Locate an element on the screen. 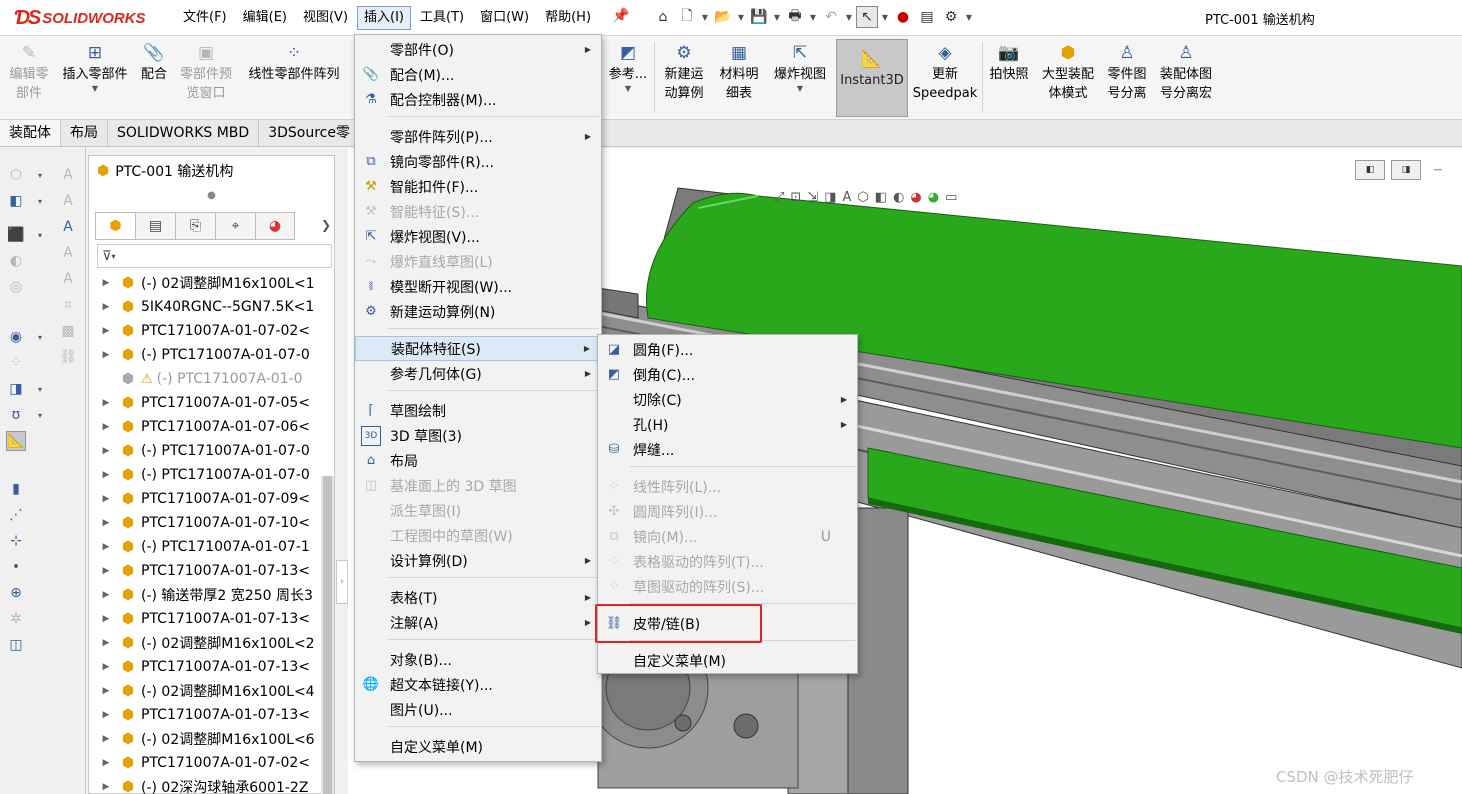 The width and height of the screenshot is (1462, 794). hide-show-icon: ◐ is located at coordinates (898, 197).